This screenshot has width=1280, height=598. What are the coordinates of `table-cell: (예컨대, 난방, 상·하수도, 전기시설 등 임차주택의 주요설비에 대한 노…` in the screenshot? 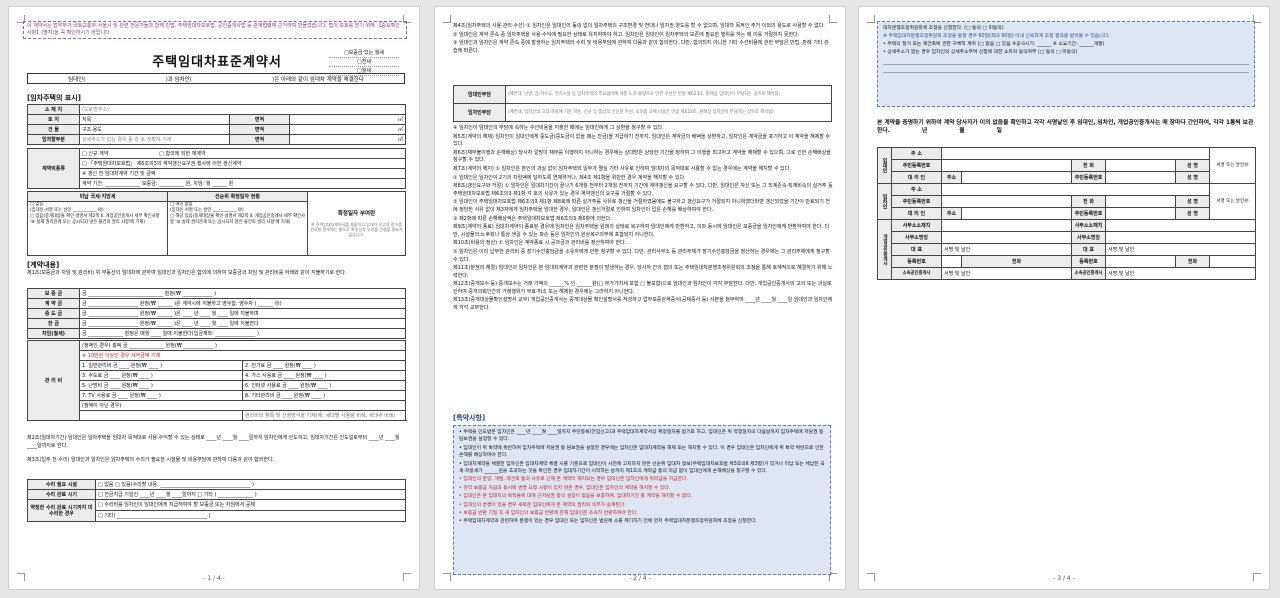 It's located at (668, 94).